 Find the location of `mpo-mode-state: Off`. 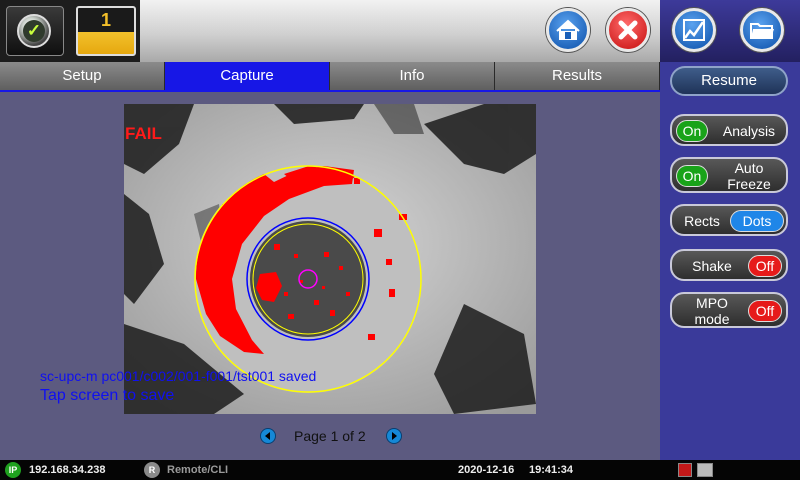

mpo-mode-state: Off is located at coordinates (765, 311).